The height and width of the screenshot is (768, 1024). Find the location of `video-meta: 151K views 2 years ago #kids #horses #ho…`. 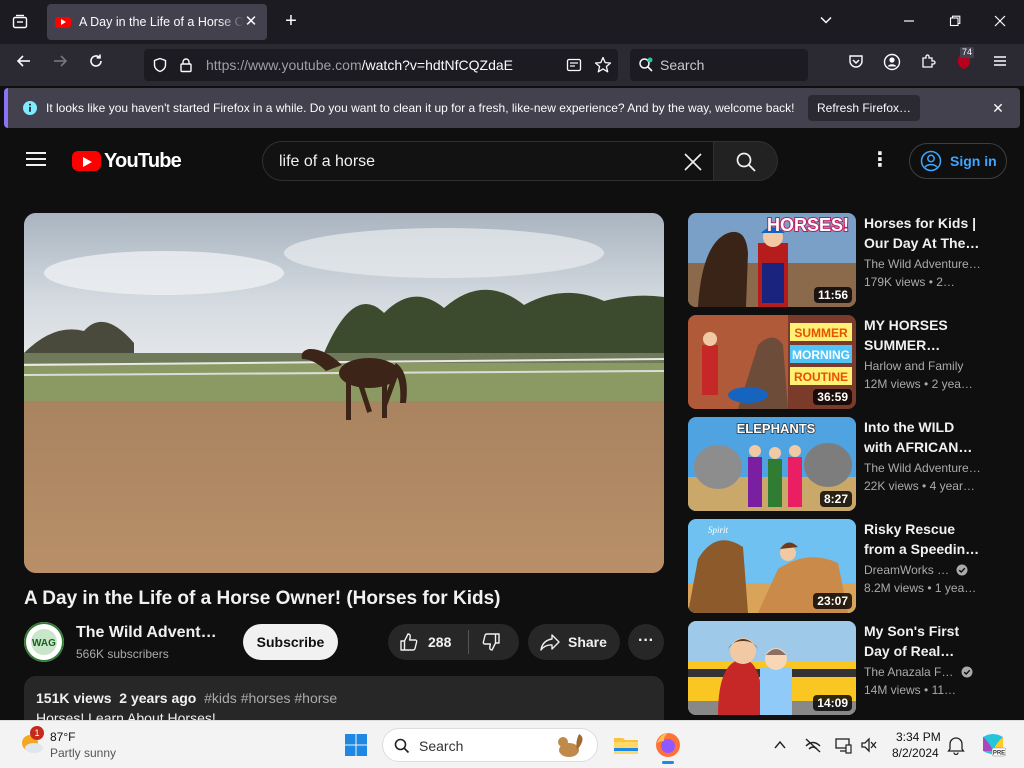

video-meta: 151K views 2 years ago #kids #horses #ho… is located at coordinates (186, 698).